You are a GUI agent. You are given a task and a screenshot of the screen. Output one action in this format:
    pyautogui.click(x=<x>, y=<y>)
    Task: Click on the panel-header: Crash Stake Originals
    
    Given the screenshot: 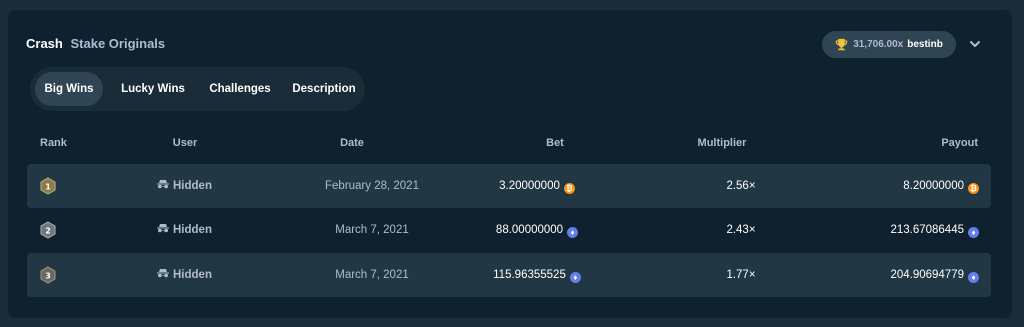 What is the action you would take?
    pyautogui.click(x=95, y=43)
    